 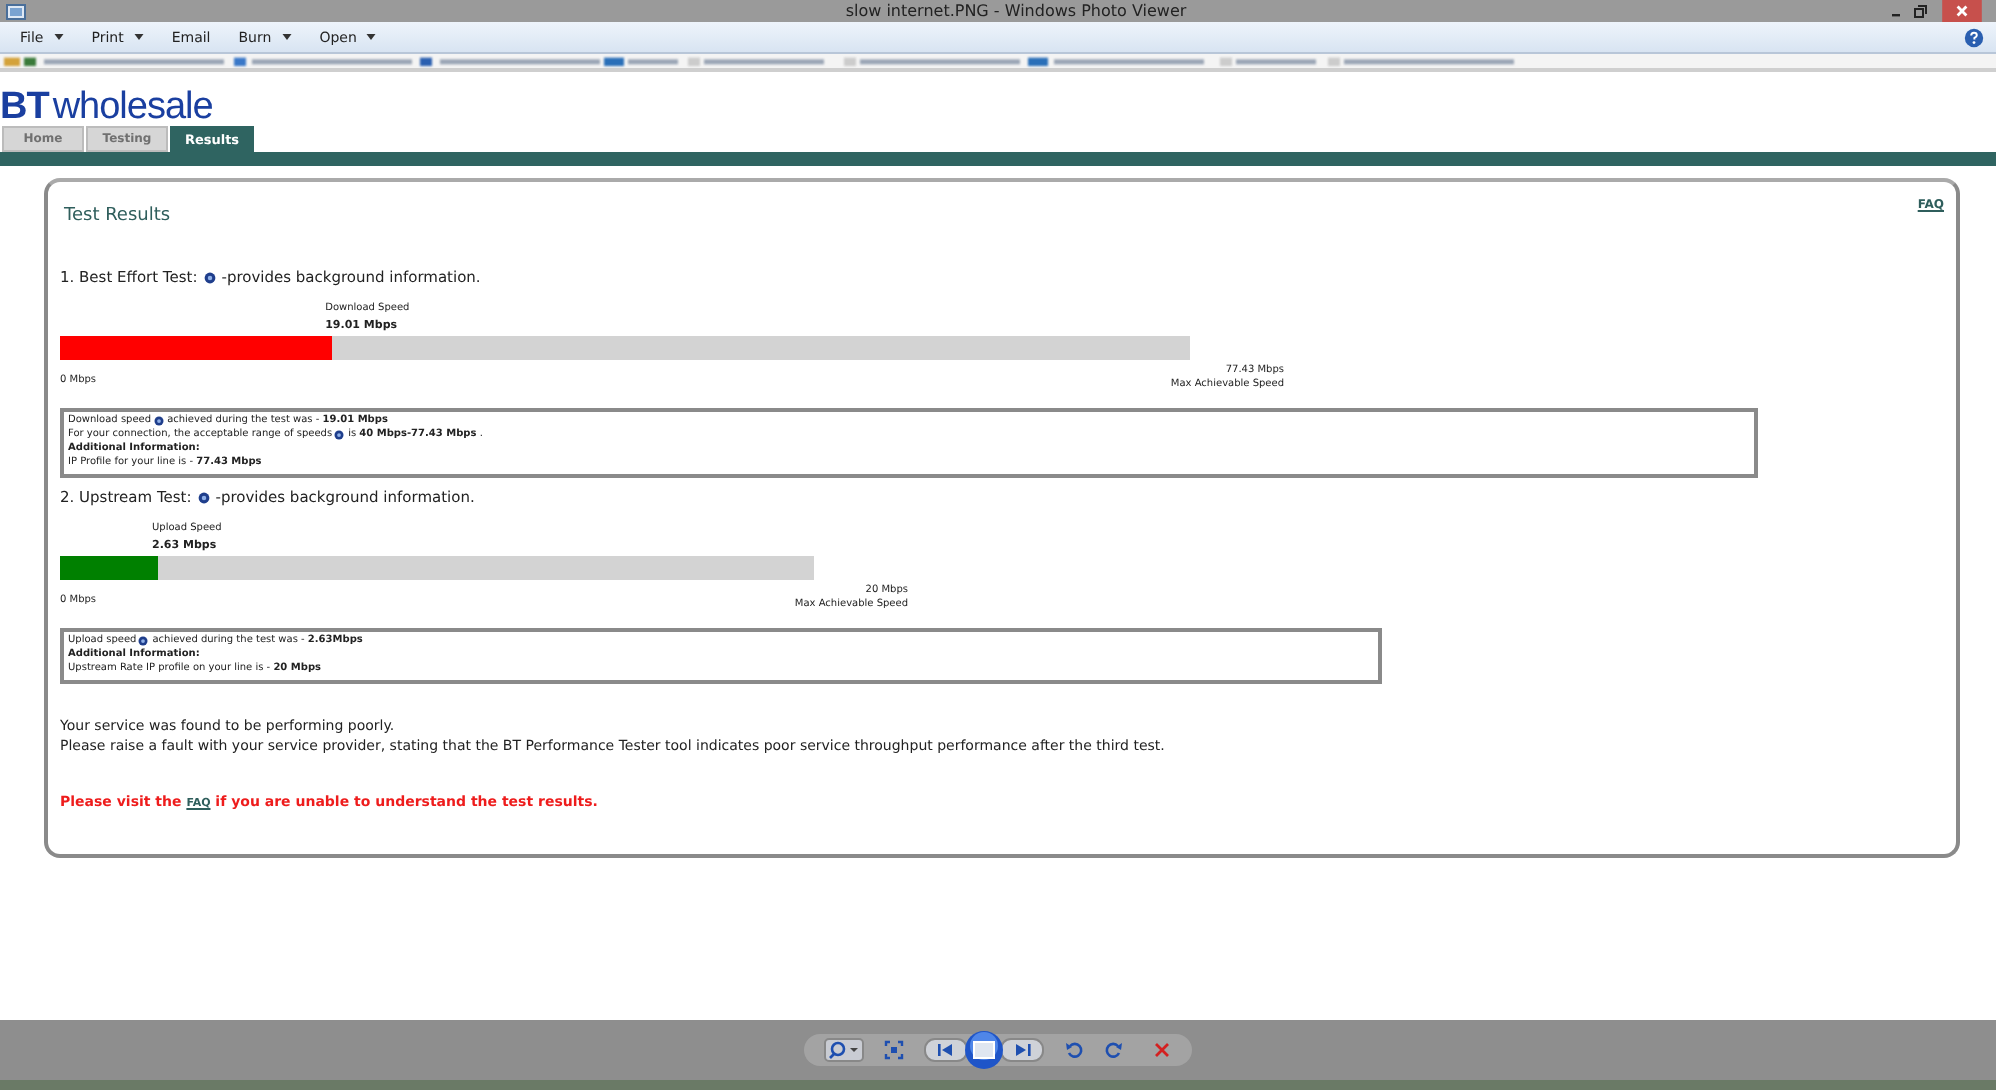 What do you see at coordinates (117, 216) in the screenshot?
I see `panel-title: Test Results` at bounding box center [117, 216].